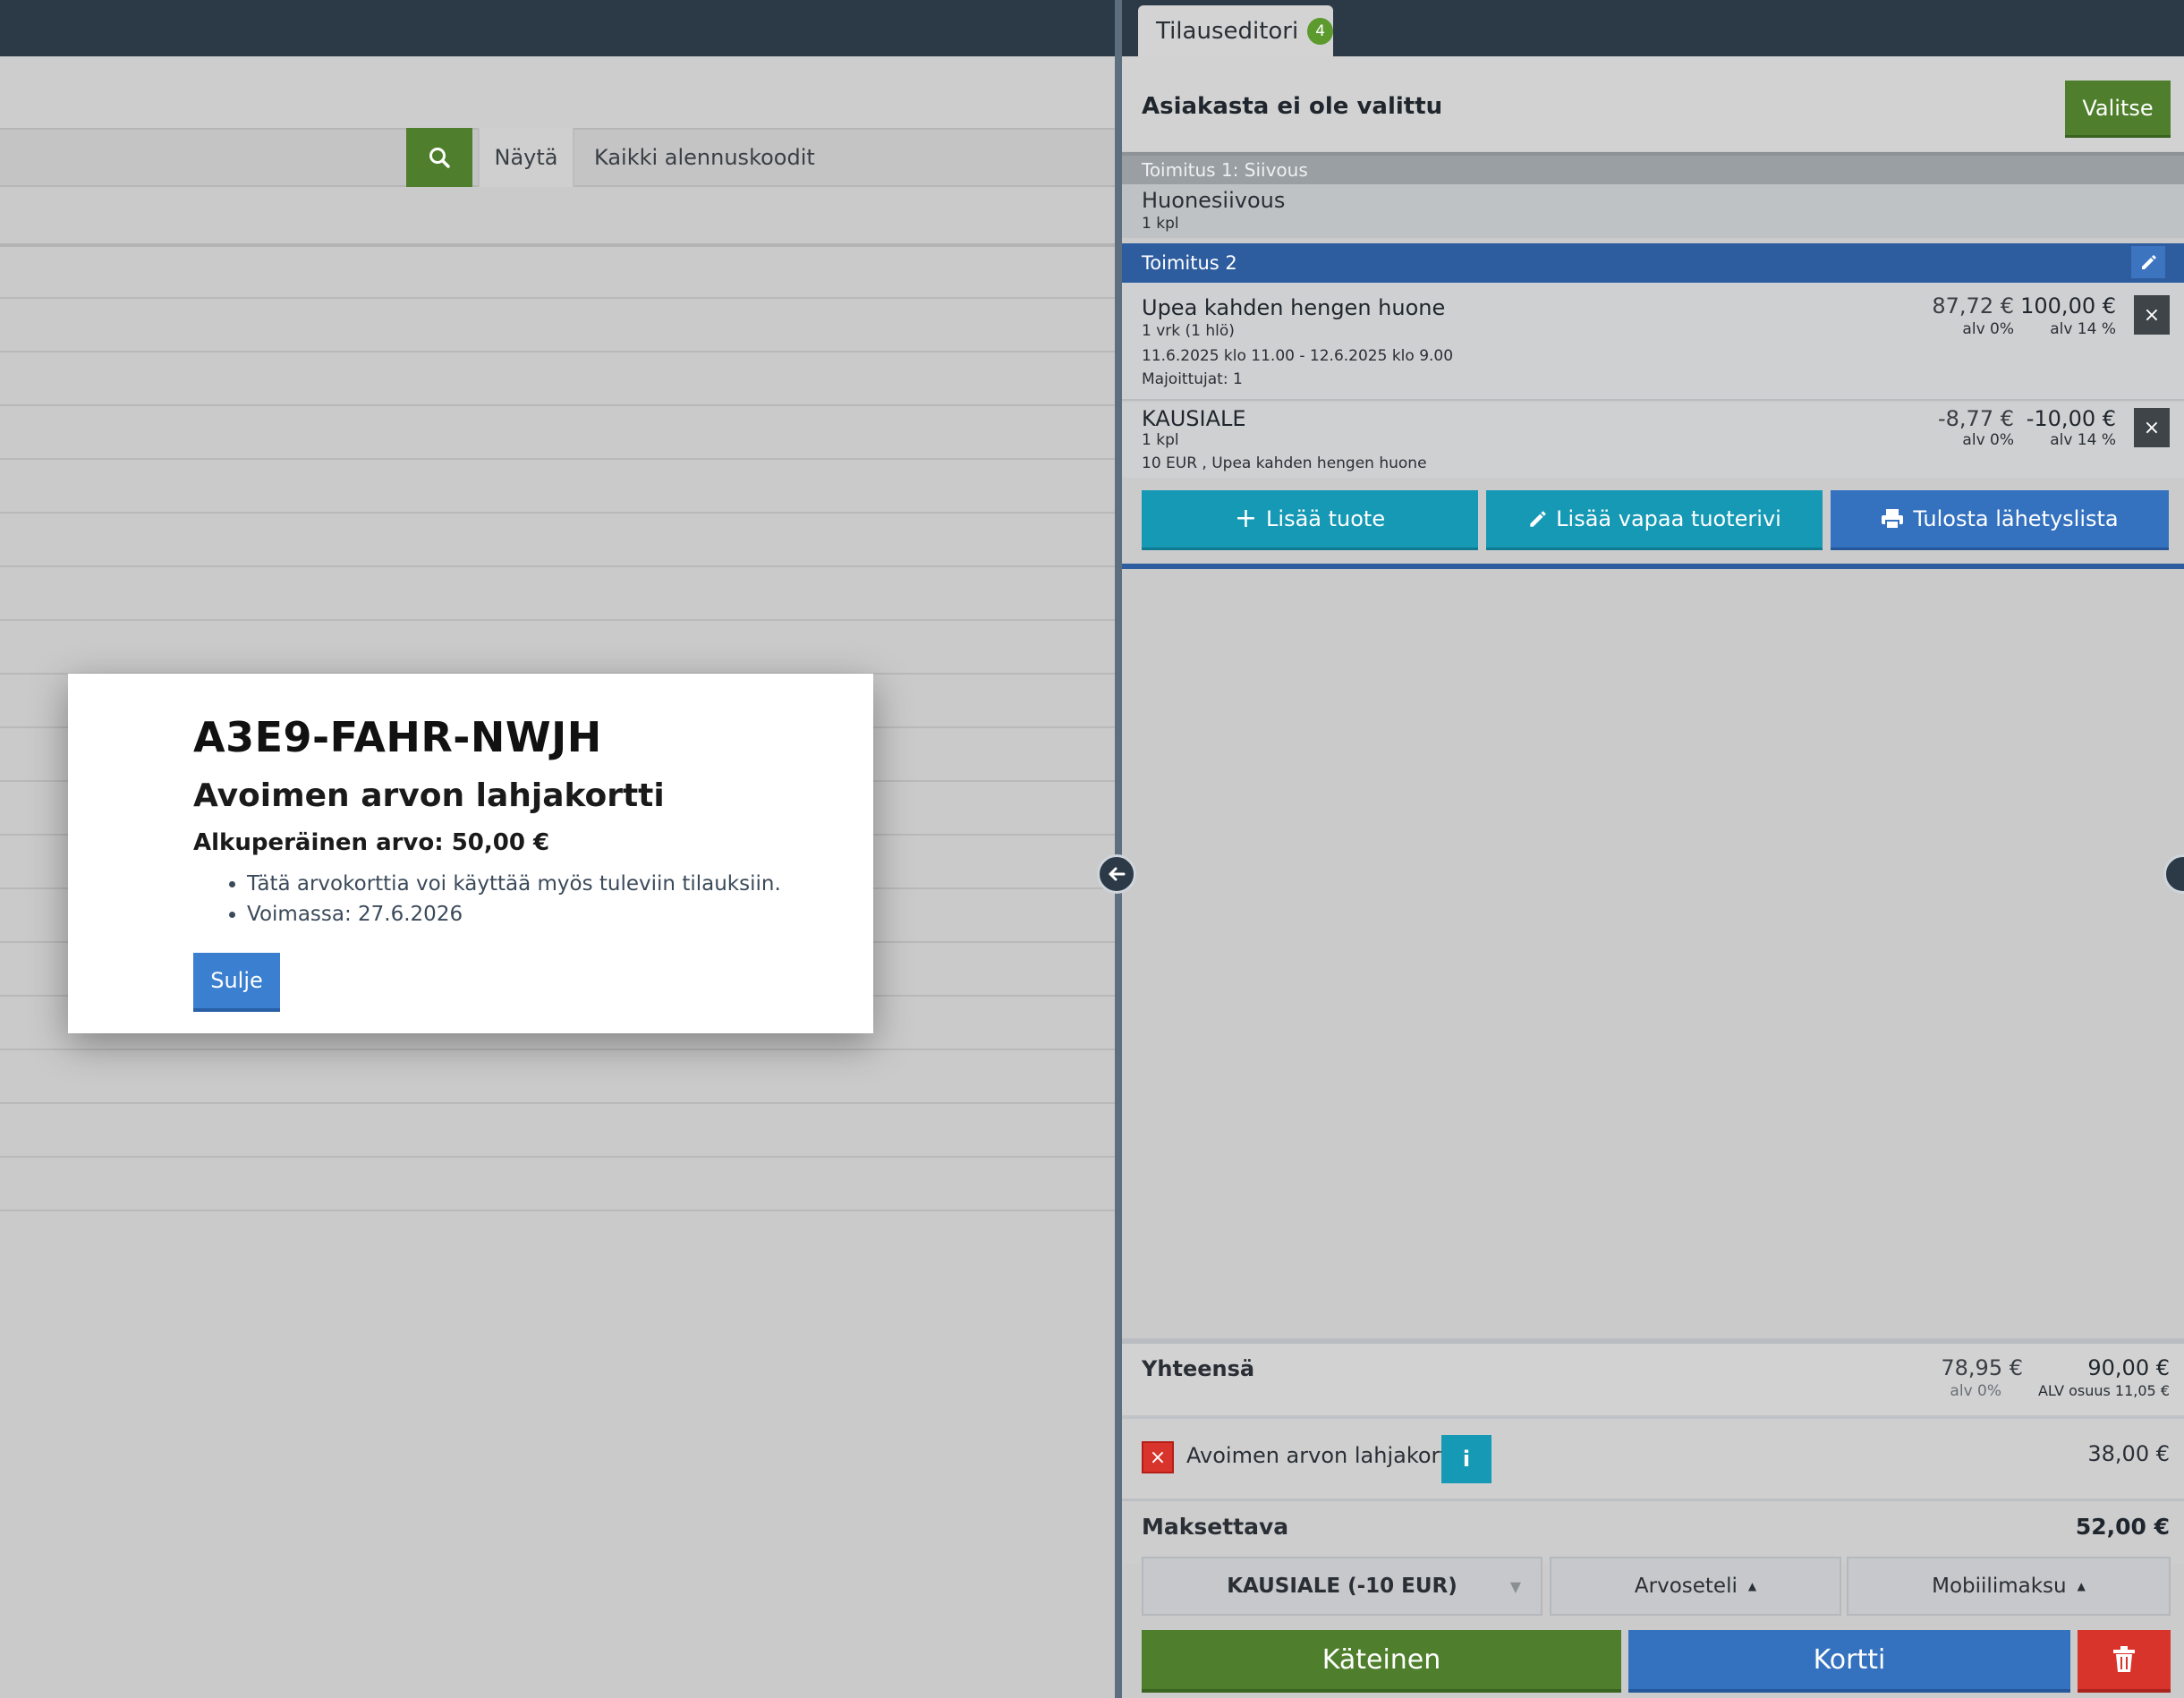 This screenshot has height=1698, width=2184. What do you see at coordinates (1653, 1376) in the screenshot?
I see `total-section` at bounding box center [1653, 1376].